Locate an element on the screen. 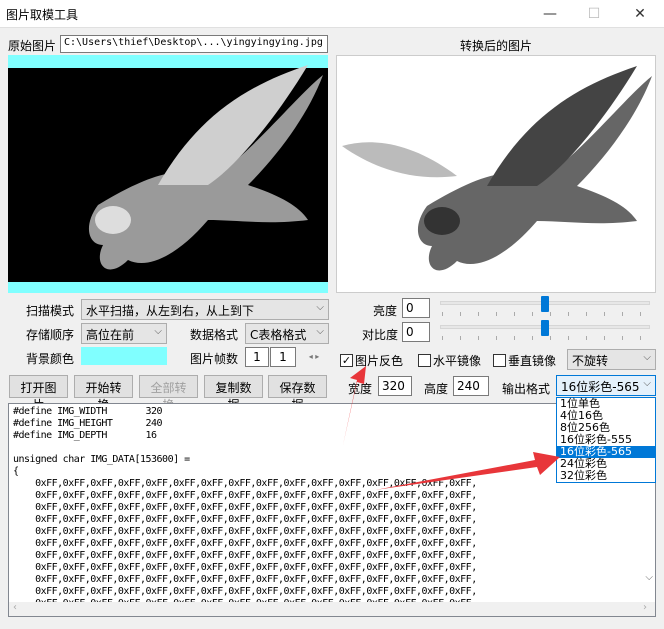 The image size is (664, 629). output-format-label: 输出格式 is located at coordinates (526, 389).